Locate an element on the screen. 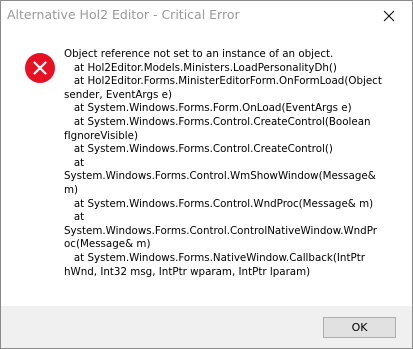  close-button is located at coordinates (389, 16).